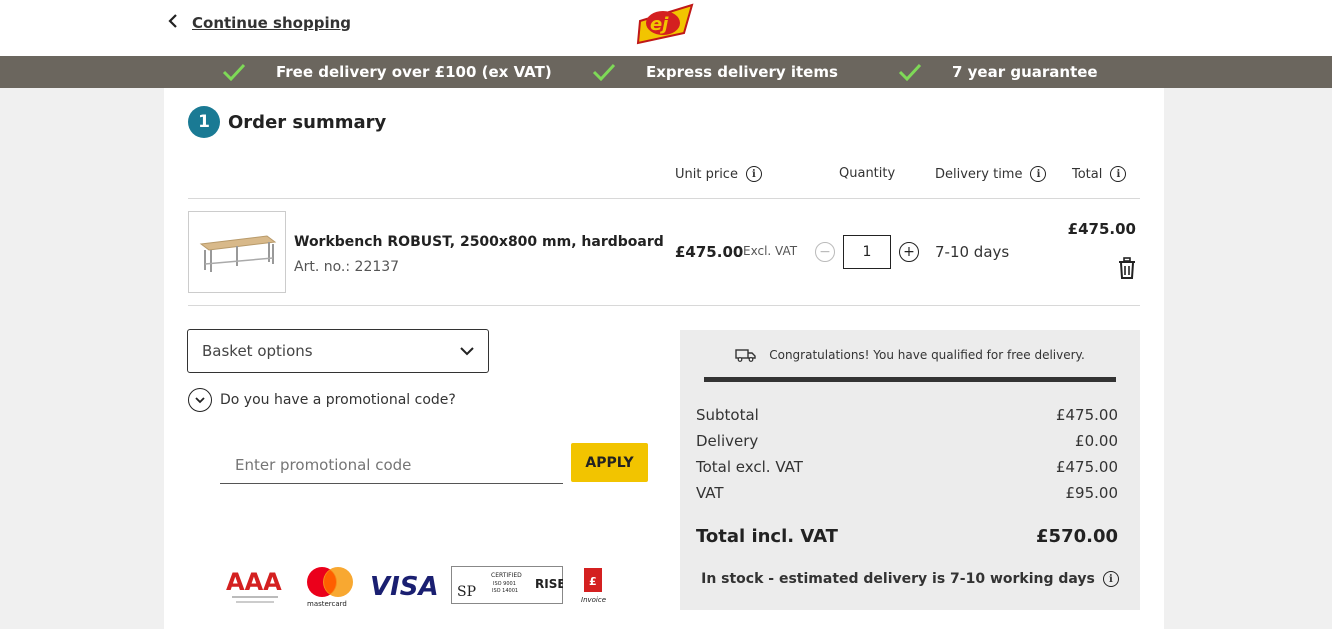 Image resolution: width=1332 pixels, height=629 pixels. Describe the element at coordinates (237, 252) in the screenshot. I see `product-thumbnail` at that location.